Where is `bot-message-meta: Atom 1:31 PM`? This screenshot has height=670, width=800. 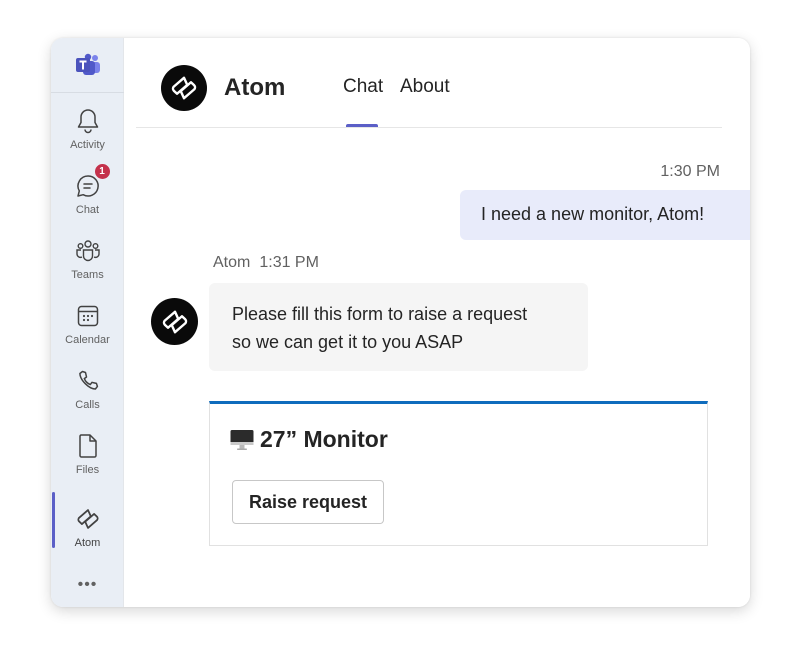 bot-message-meta: Atom 1:31 PM is located at coordinates (266, 263).